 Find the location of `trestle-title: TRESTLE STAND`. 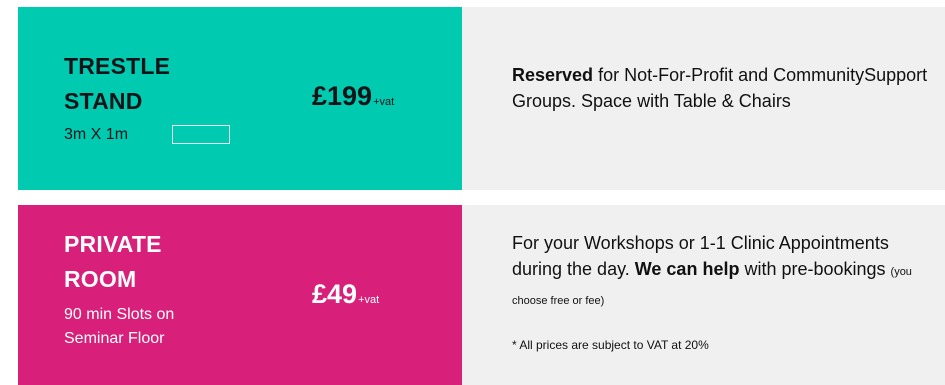

trestle-title: TRESTLE STAND is located at coordinates (117, 84).